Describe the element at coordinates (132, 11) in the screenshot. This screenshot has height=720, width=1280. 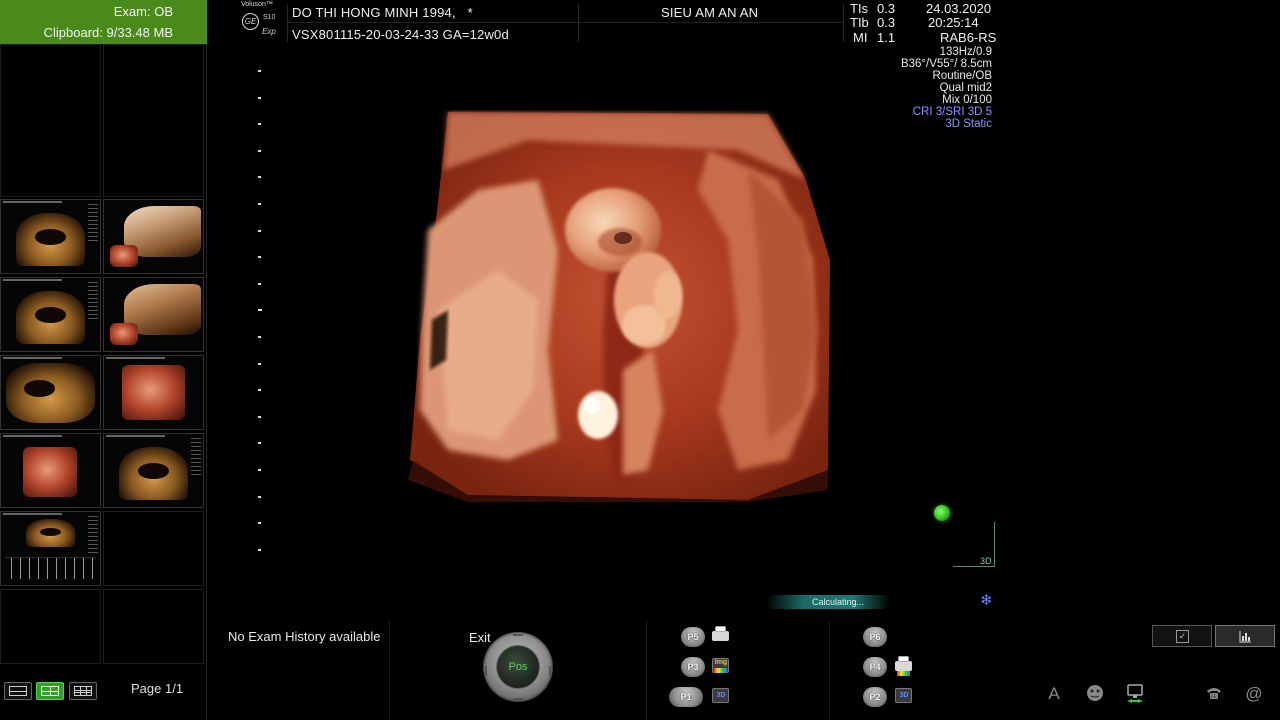
I see `exam-label: Exam:` at that location.